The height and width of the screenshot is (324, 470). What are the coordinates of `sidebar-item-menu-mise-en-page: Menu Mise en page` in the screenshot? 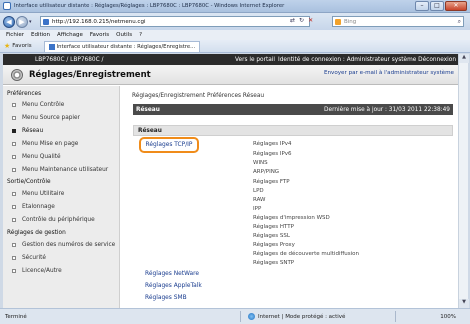 It's located at (45, 144).